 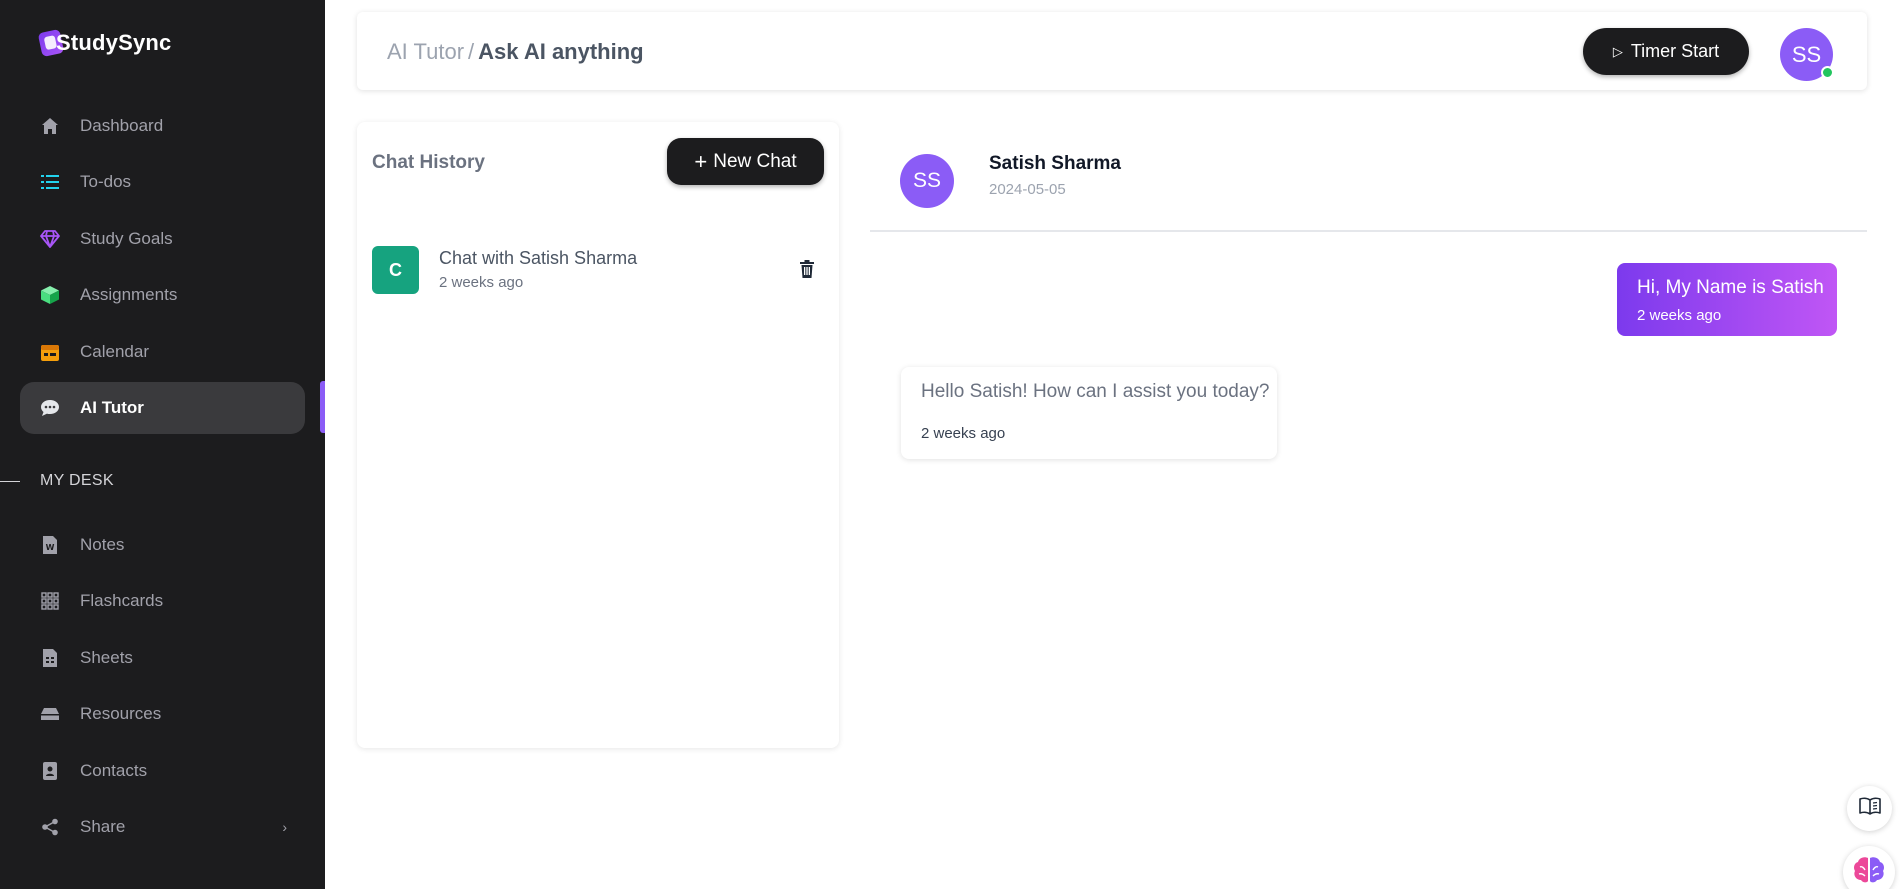 I want to click on sidebar-item-label: AI Tutor, so click(x=112, y=407).